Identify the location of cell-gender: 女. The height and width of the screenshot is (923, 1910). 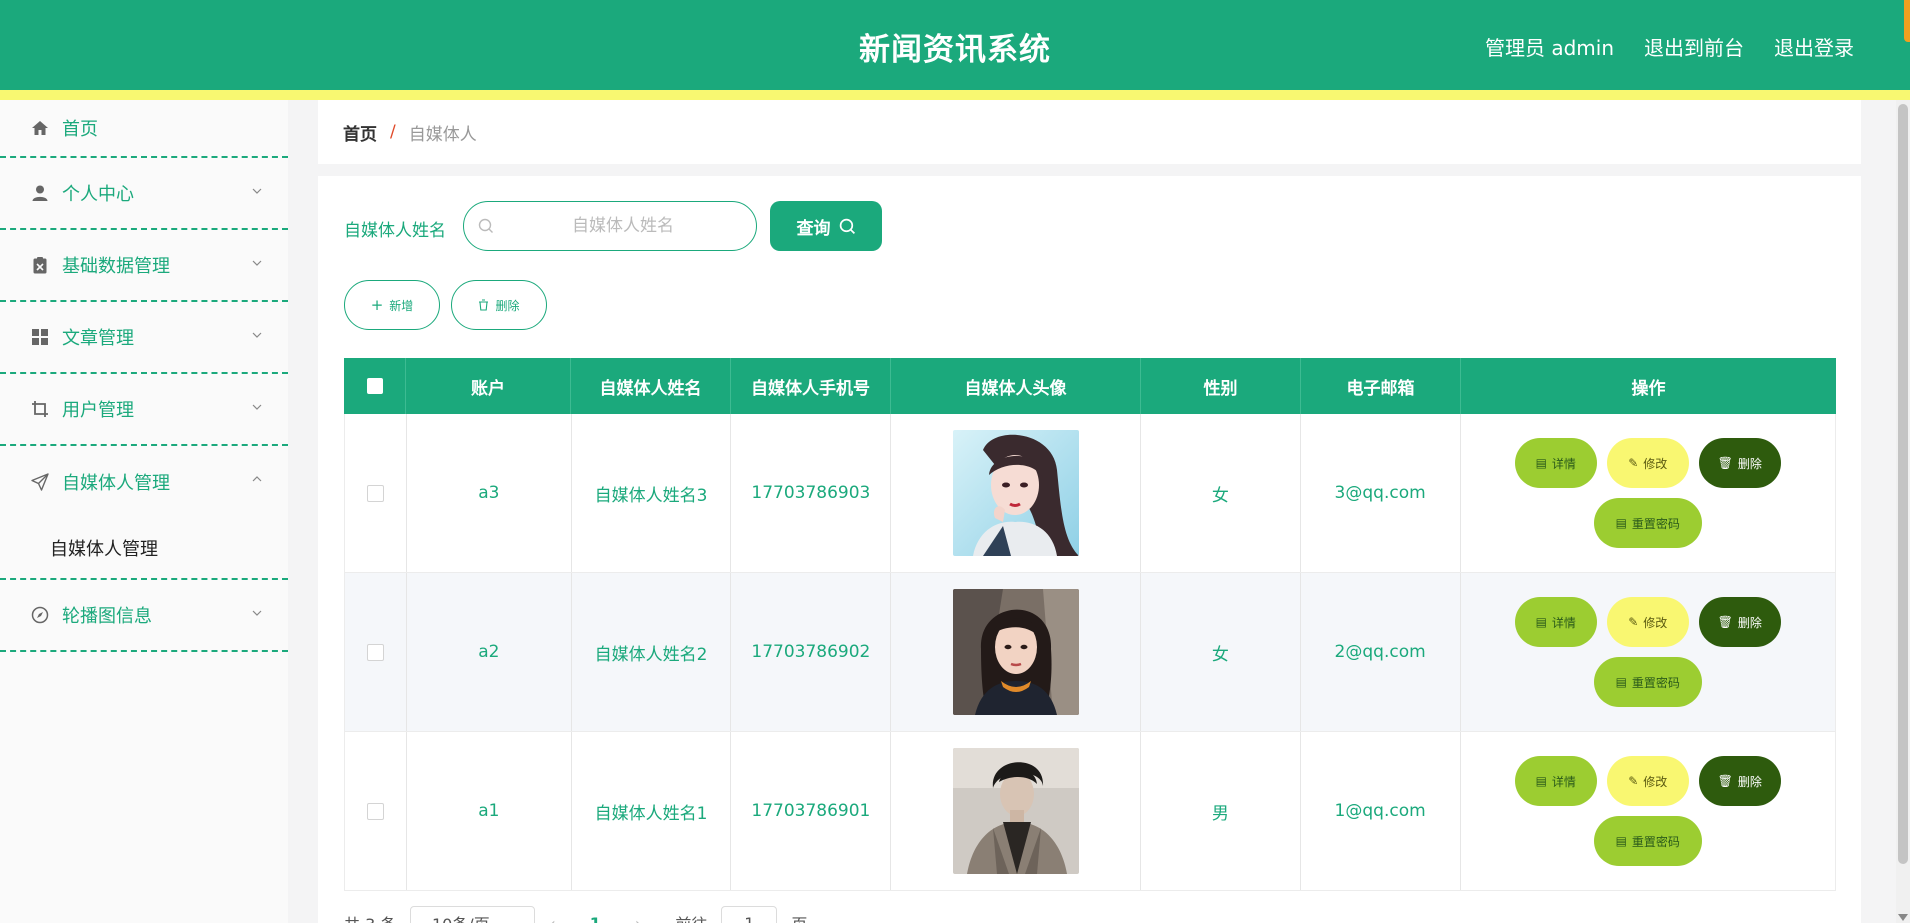
(1221, 652).